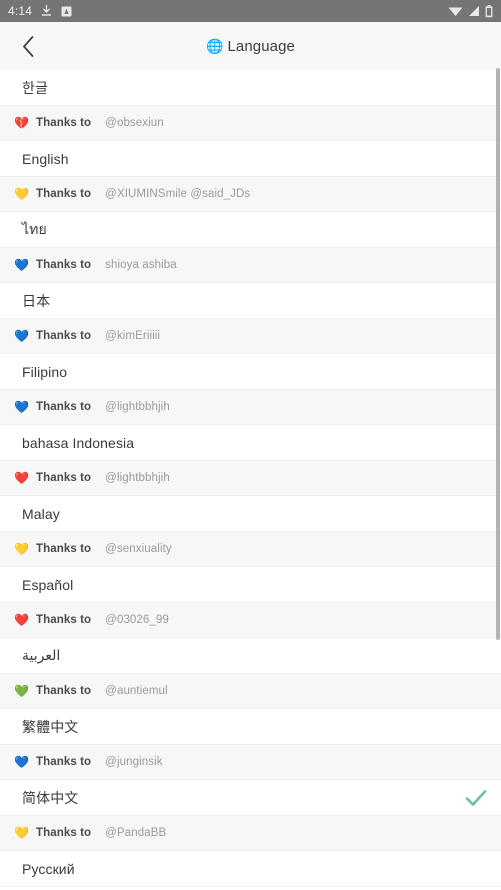  Describe the element at coordinates (46, 11) in the screenshot. I see `download-icon` at that location.